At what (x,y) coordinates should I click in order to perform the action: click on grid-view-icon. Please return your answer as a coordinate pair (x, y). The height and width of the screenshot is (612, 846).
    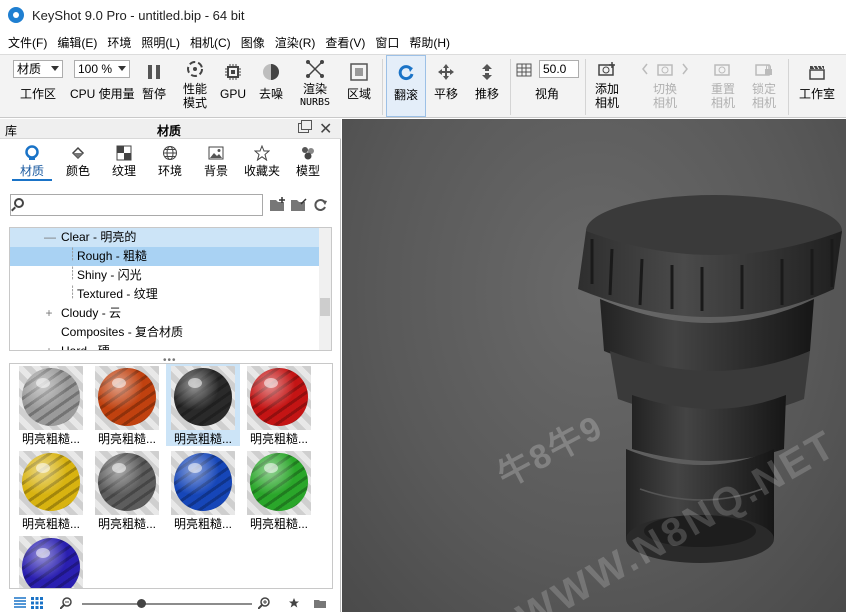
    Looking at the image, I should click on (37, 603).